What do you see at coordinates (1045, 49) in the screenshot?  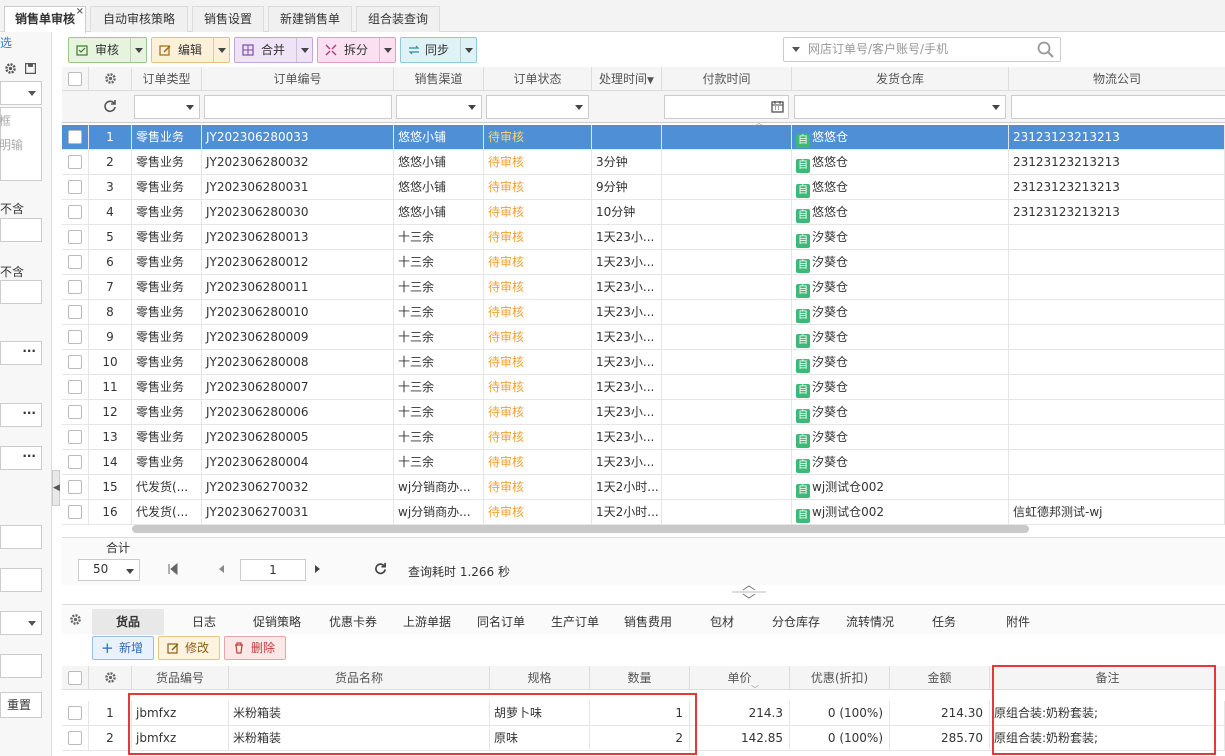 I see `search-icon` at bounding box center [1045, 49].